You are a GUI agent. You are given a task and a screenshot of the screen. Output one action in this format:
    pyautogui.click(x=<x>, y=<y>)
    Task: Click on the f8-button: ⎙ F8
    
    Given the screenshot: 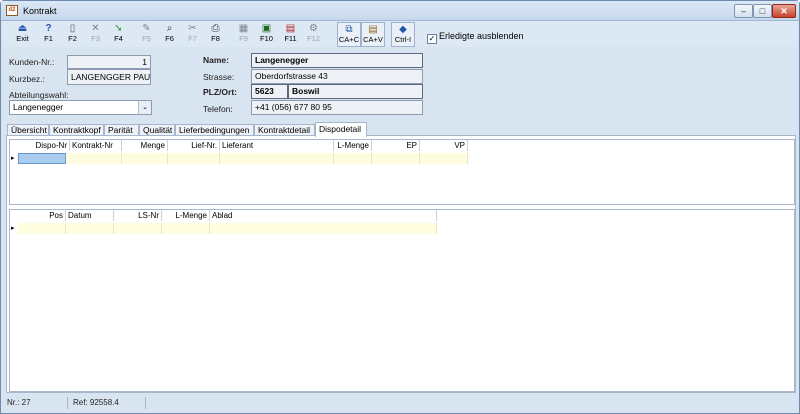 What is the action you would take?
    pyautogui.click(x=215, y=34)
    